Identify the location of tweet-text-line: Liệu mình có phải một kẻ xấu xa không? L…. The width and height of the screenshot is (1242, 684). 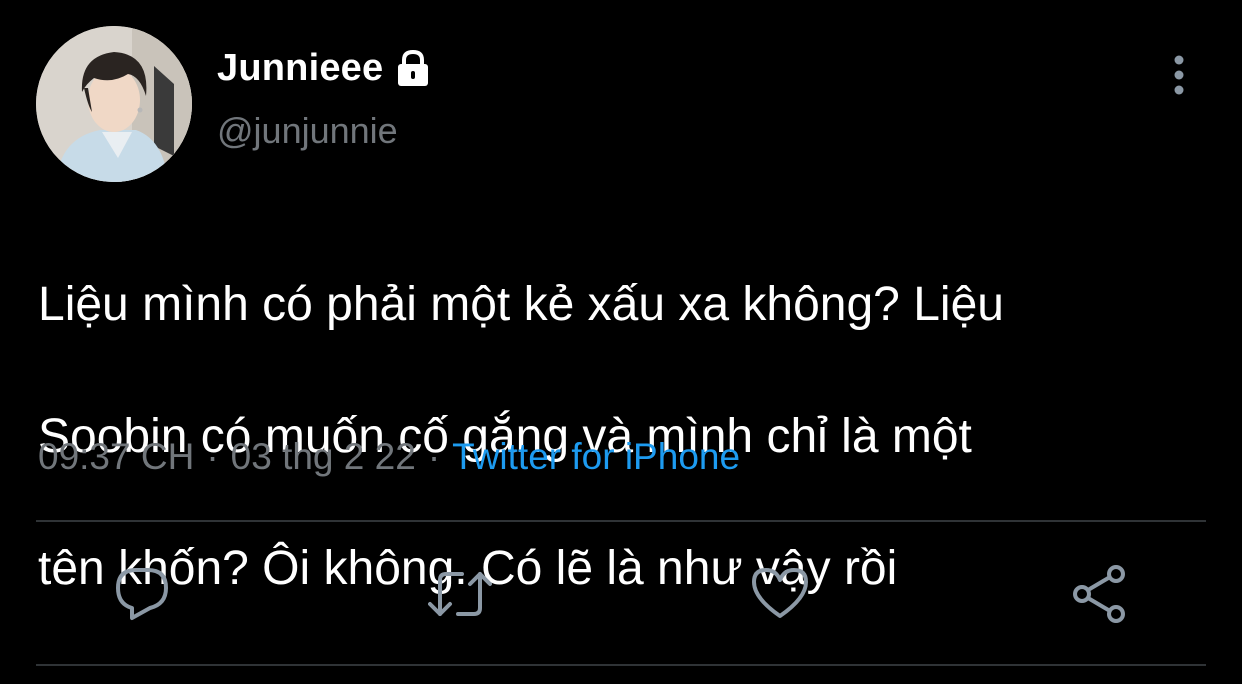
(521, 304).